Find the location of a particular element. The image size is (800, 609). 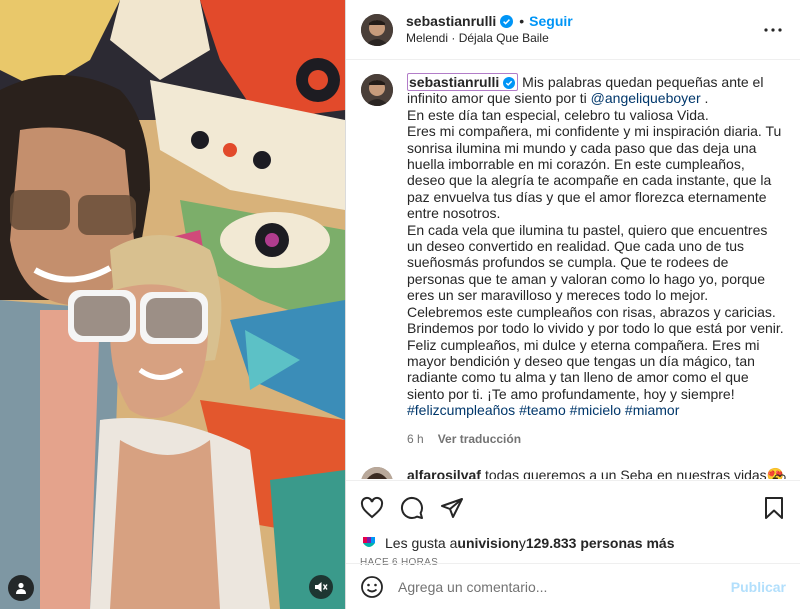

likes-middle: y is located at coordinates (522, 543).